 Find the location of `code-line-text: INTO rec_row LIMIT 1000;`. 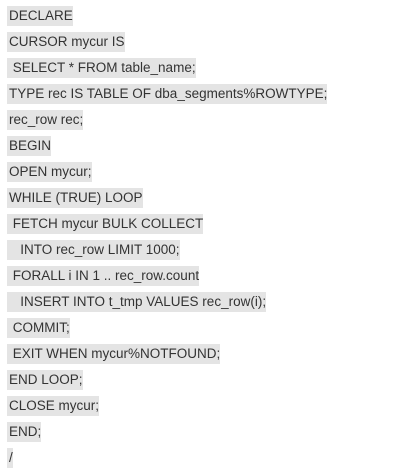

code-line-text: INTO rec_row LIMIT 1000; is located at coordinates (93, 250).